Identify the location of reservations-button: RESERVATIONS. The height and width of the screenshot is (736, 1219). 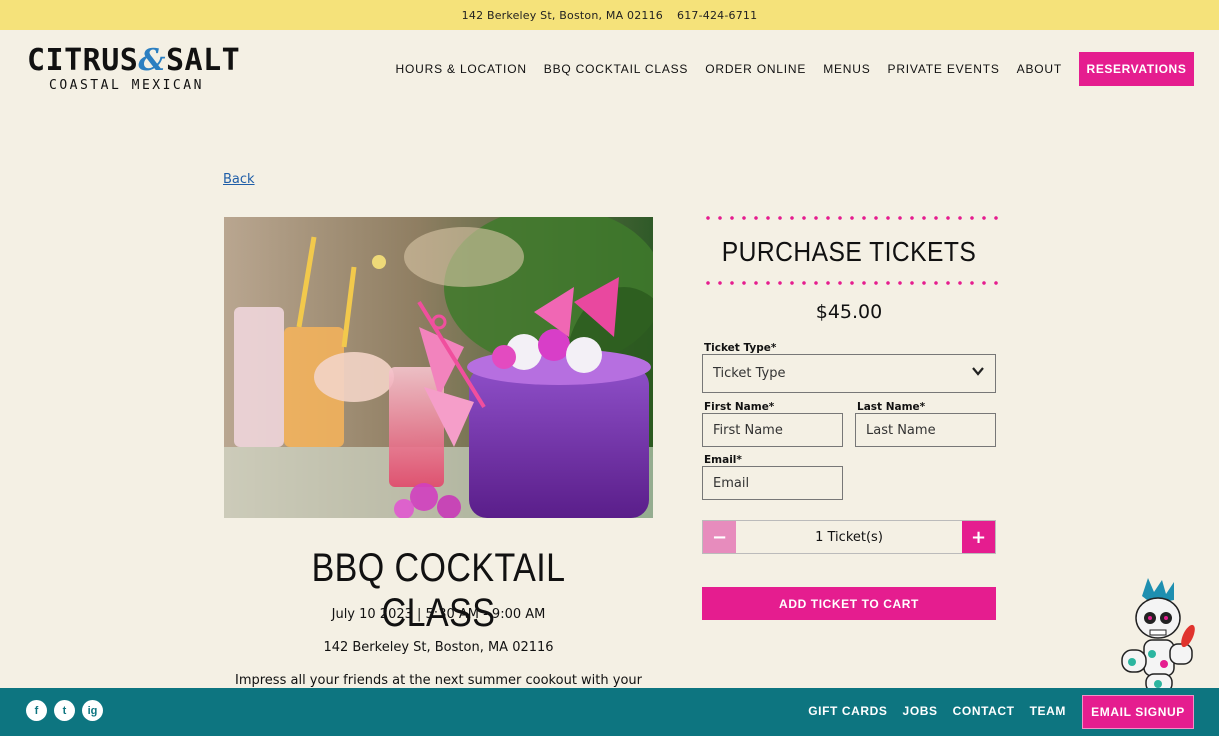
(1136, 69).